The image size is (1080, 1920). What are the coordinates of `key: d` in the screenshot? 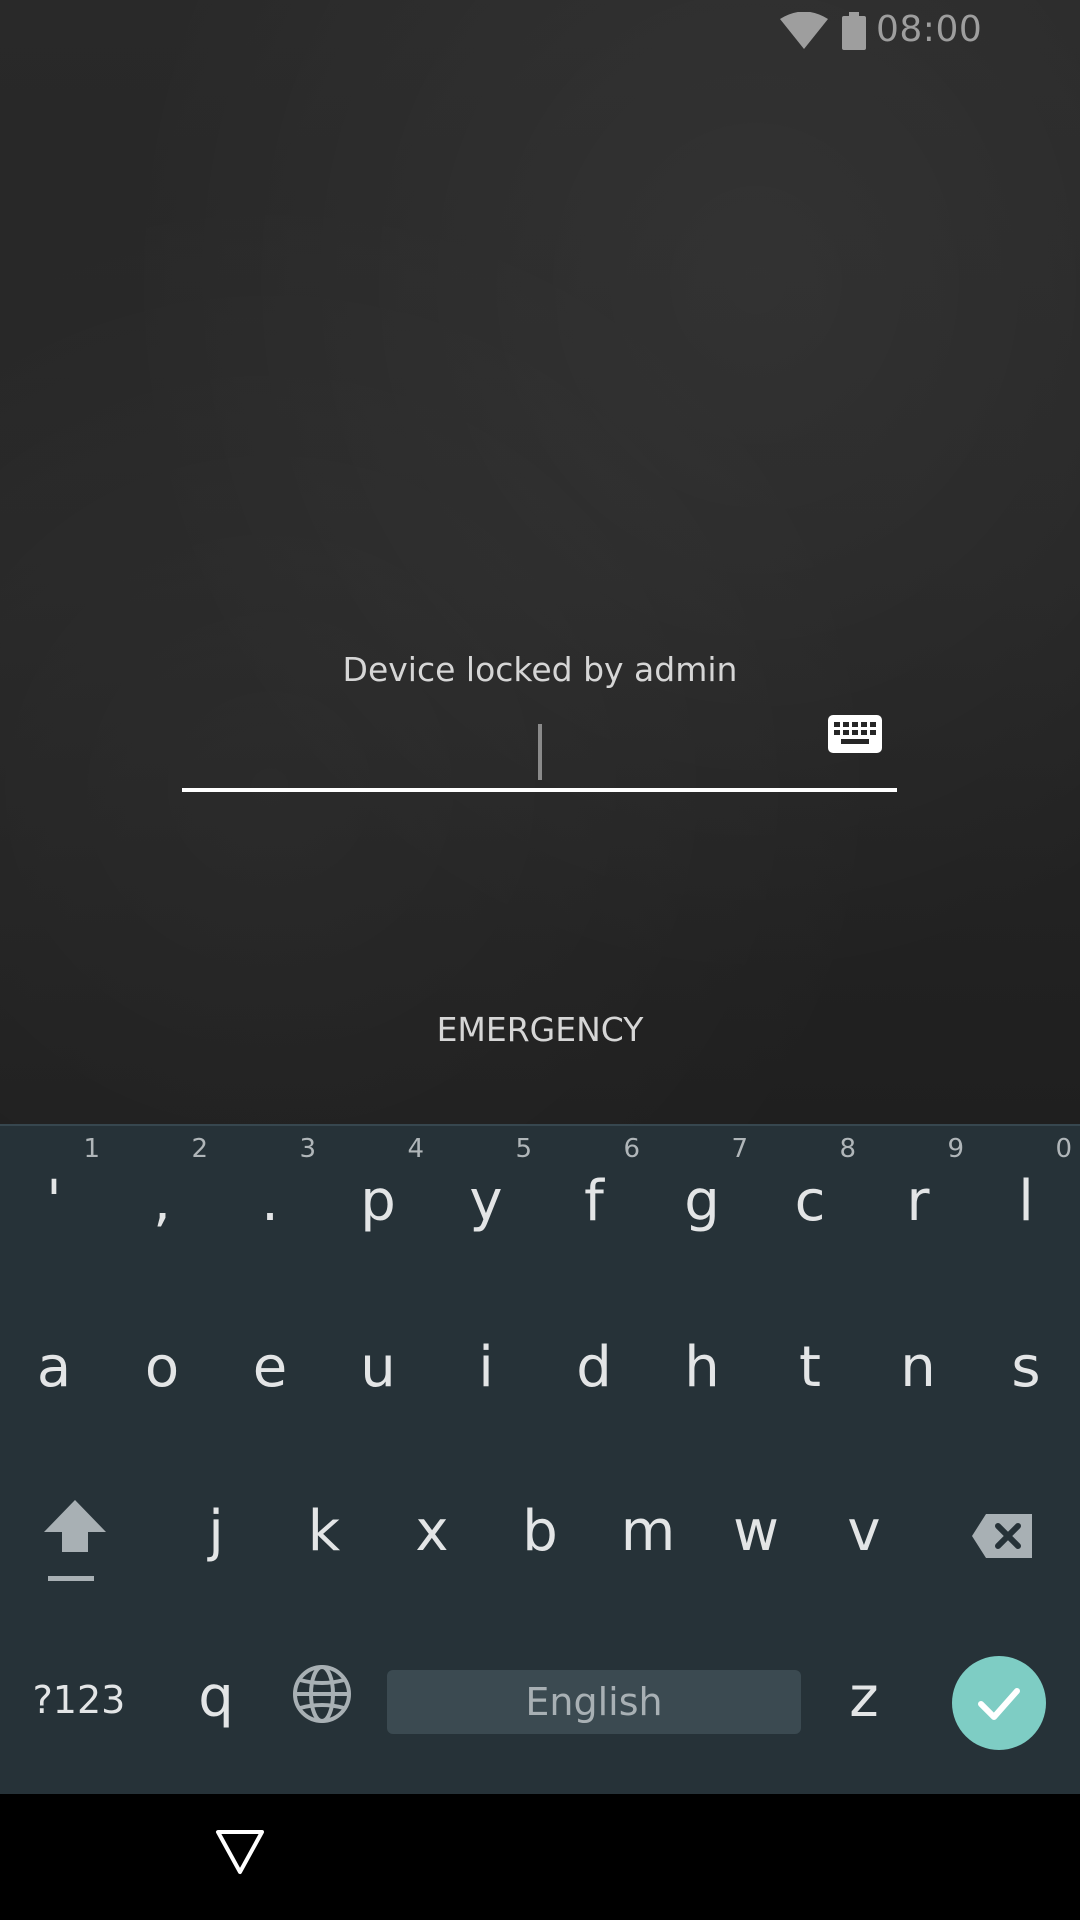 It's located at (594, 1372).